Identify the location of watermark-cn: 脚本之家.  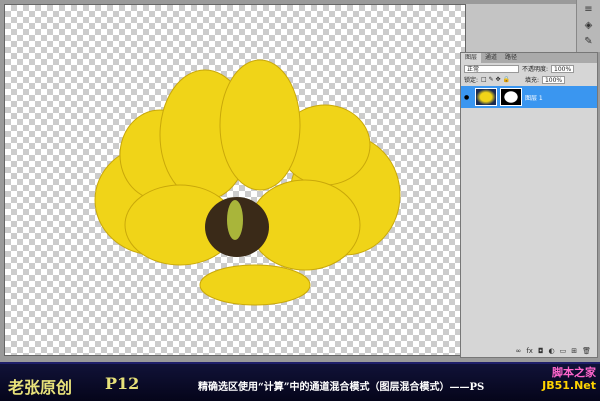
(574, 372).